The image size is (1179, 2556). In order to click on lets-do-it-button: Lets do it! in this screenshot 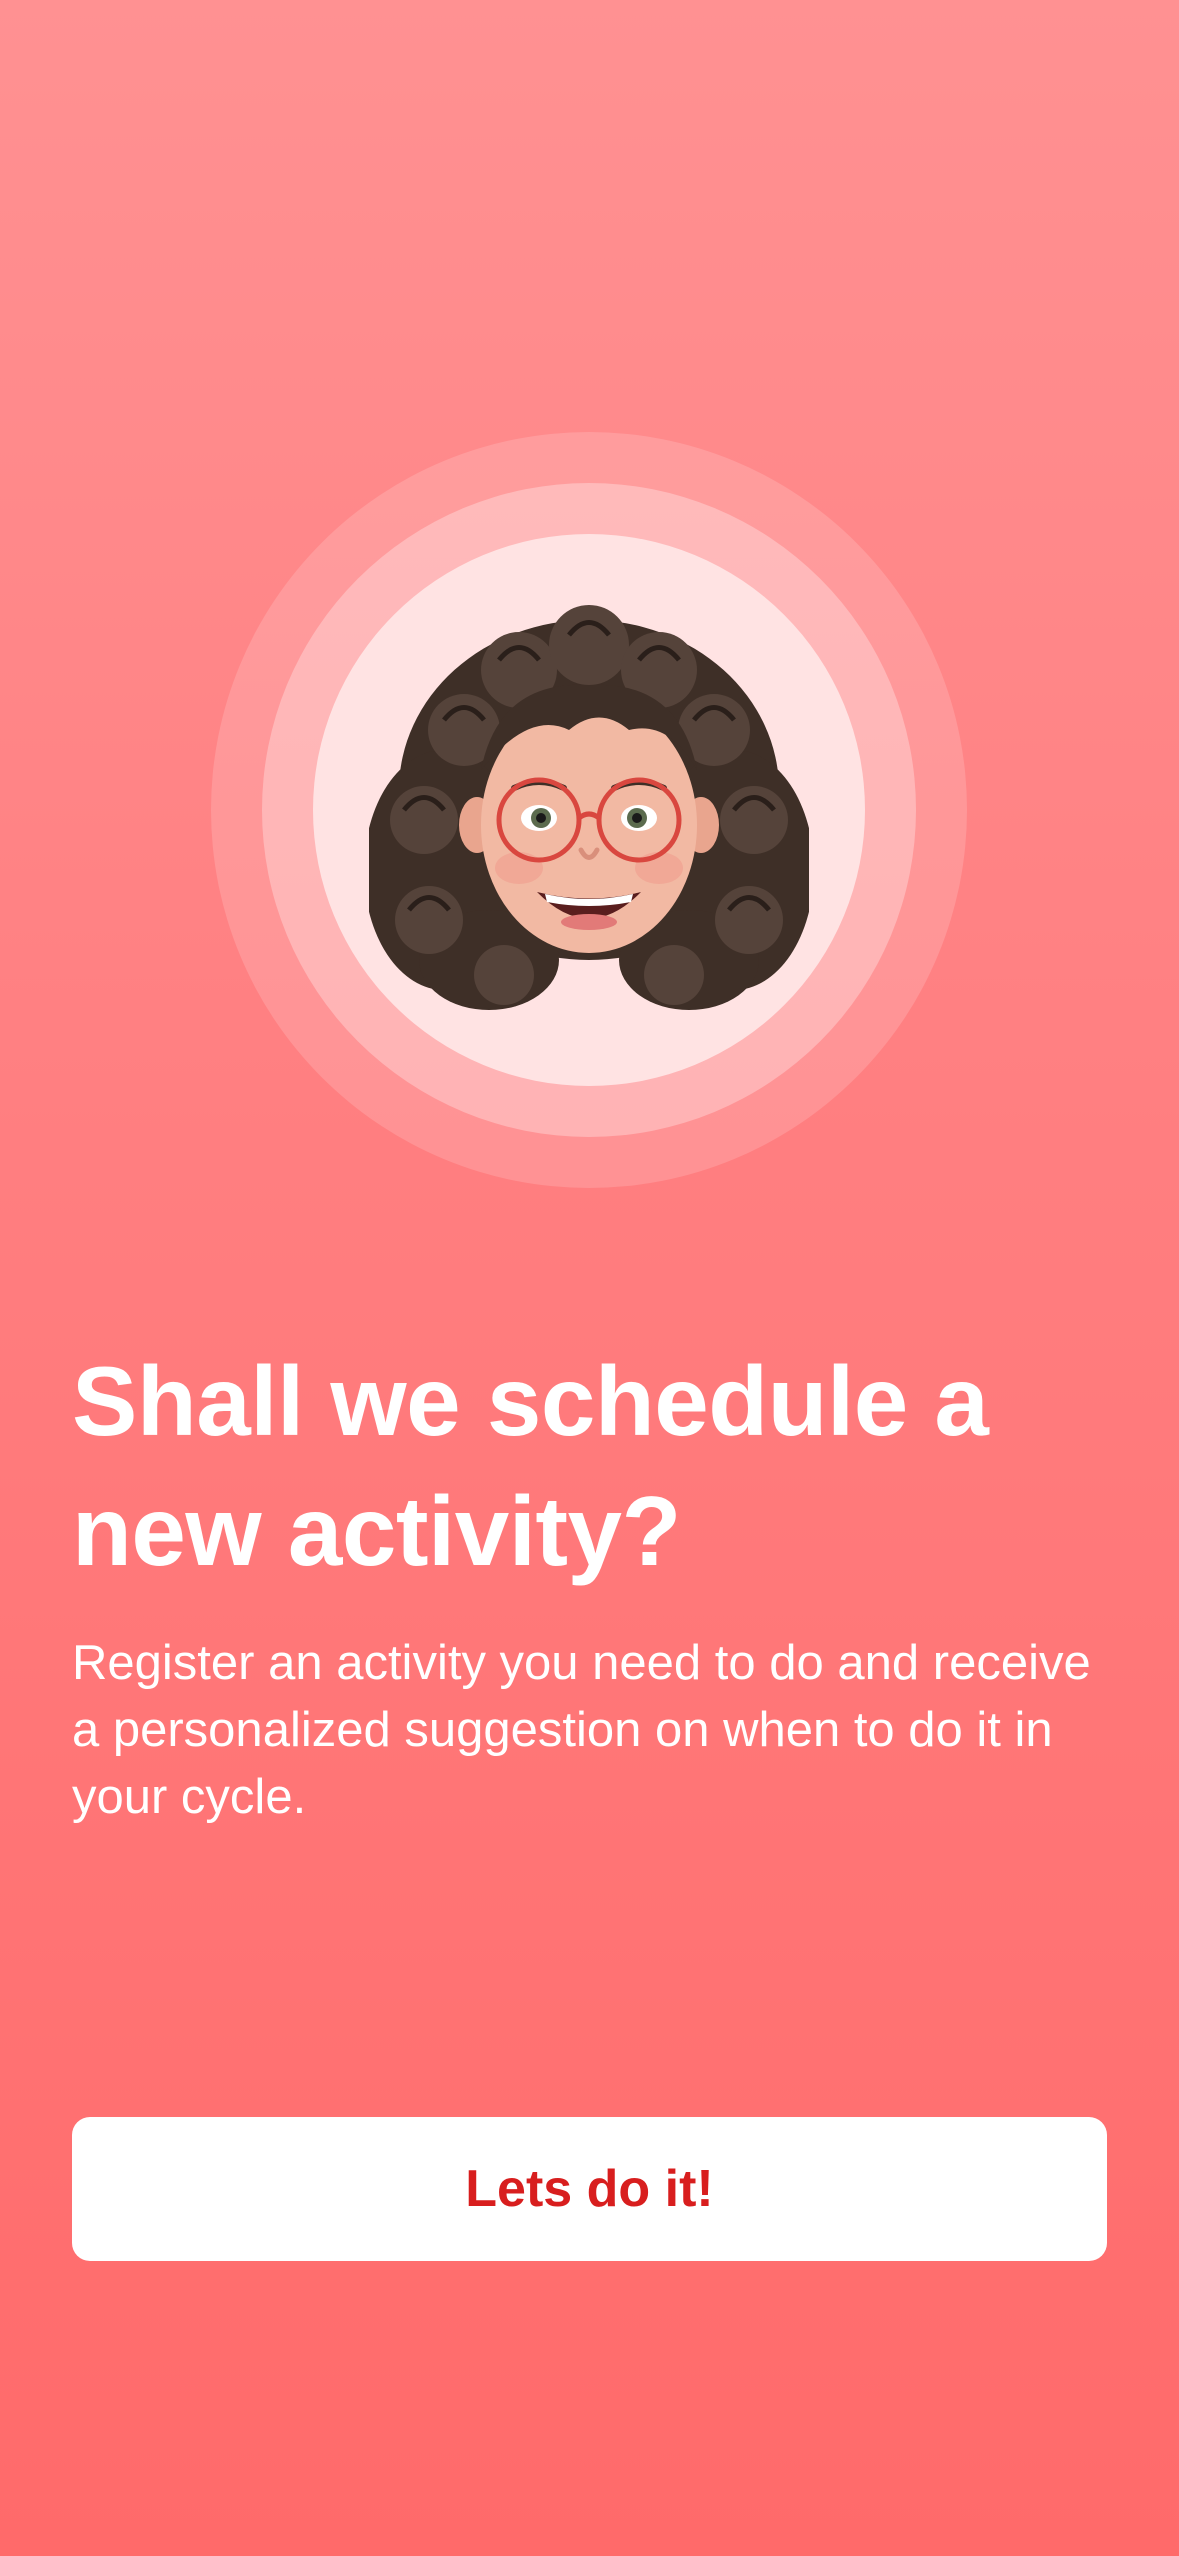, I will do `click(589, 2189)`.